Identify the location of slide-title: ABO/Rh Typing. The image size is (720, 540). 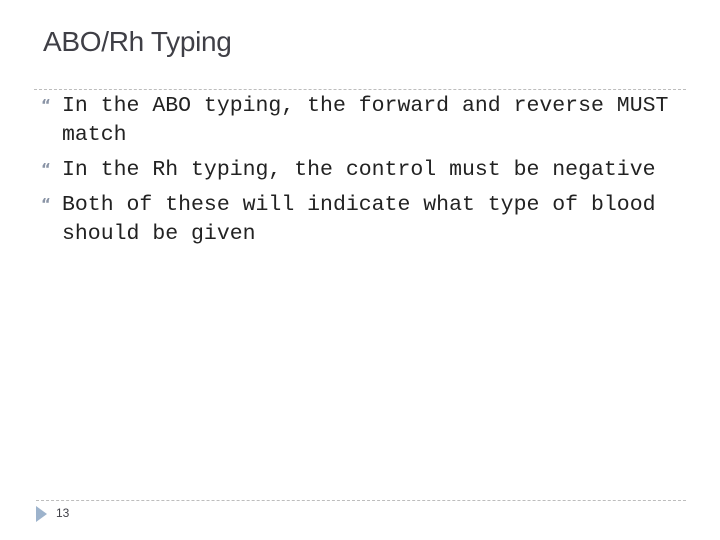
(137, 41).